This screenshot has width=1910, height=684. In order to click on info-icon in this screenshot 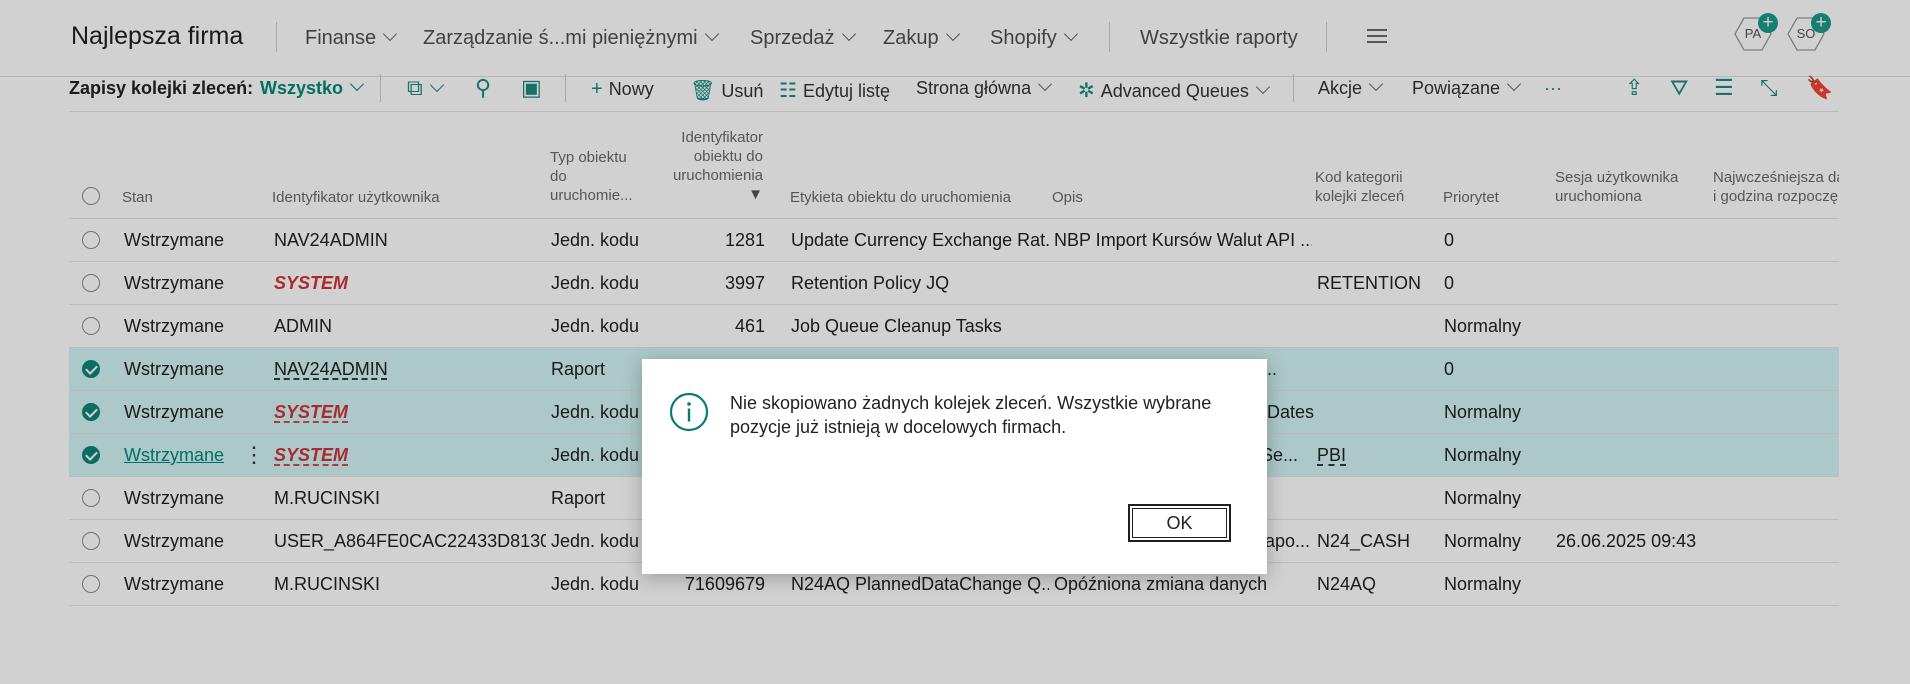, I will do `click(689, 412)`.